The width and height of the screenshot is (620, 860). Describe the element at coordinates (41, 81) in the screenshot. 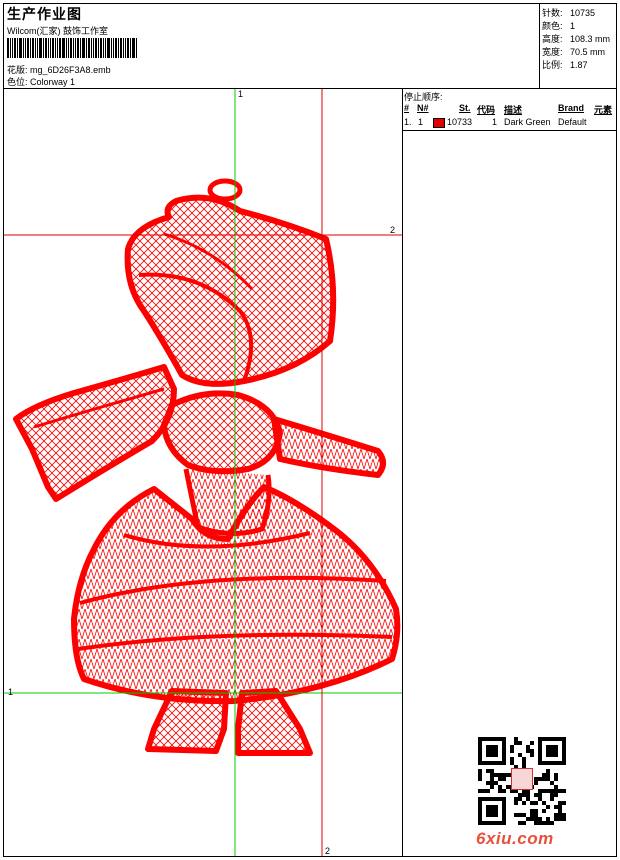

I see `colorway-line: 色位: Colorway 1` at that location.